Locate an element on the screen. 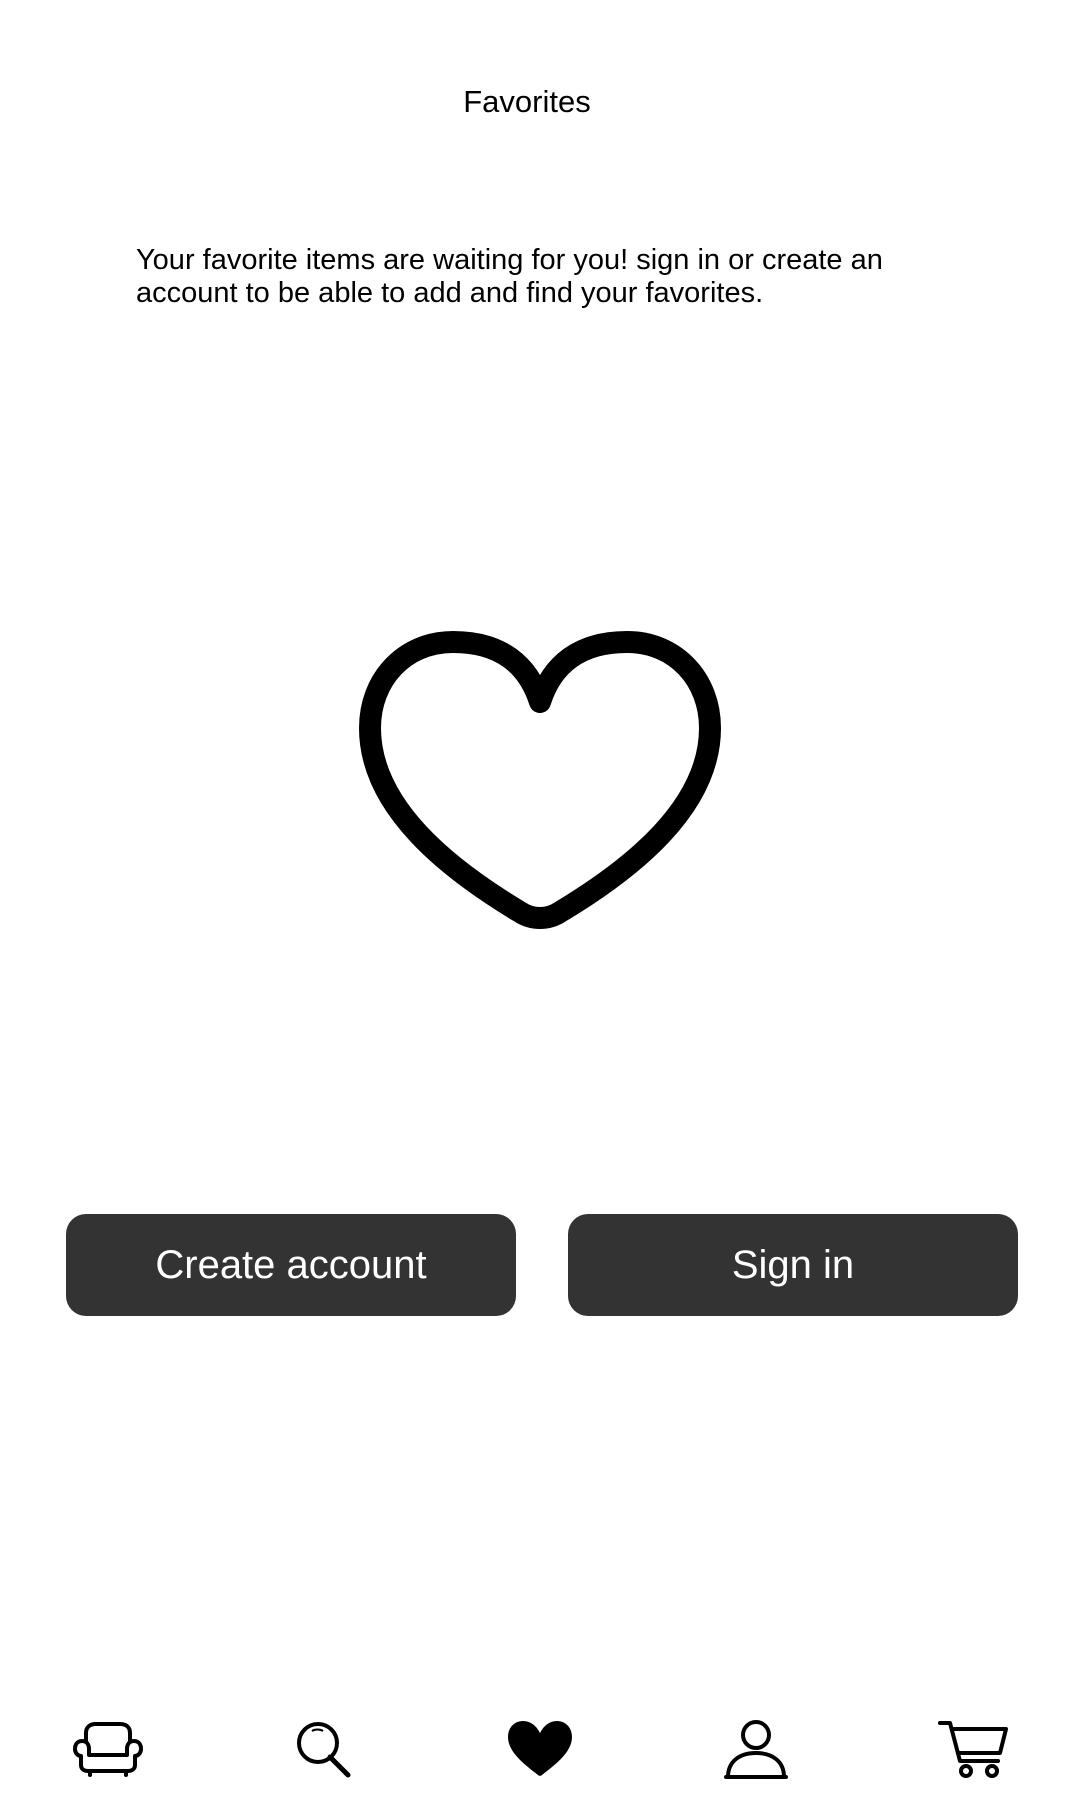 This screenshot has height=1800, width=1080. nav-item-favorites is located at coordinates (540, 1749).